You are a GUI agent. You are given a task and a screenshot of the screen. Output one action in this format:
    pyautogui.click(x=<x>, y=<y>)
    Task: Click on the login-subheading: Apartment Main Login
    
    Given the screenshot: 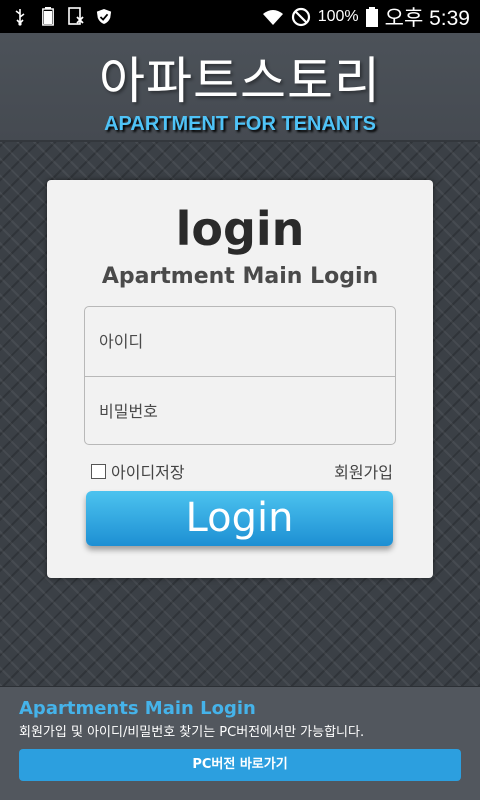 What is the action you would take?
    pyautogui.click(x=240, y=276)
    